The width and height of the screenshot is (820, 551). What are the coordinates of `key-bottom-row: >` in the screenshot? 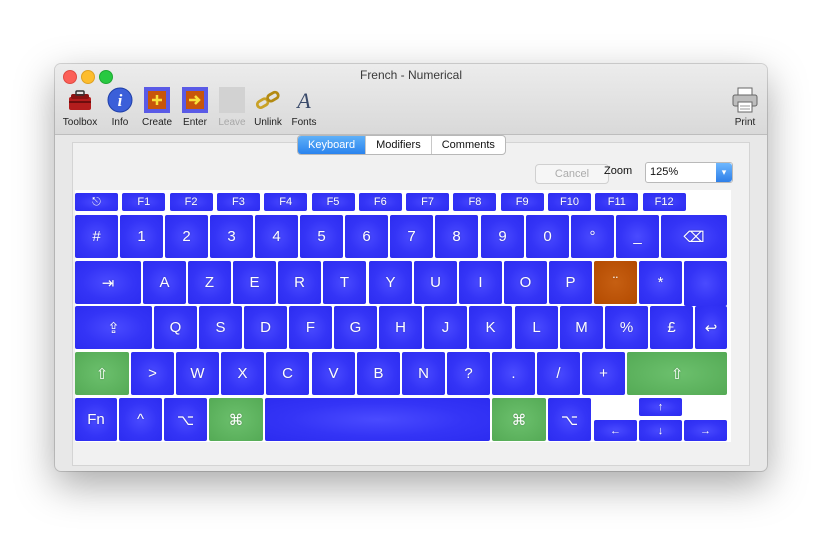 It's located at (152, 373).